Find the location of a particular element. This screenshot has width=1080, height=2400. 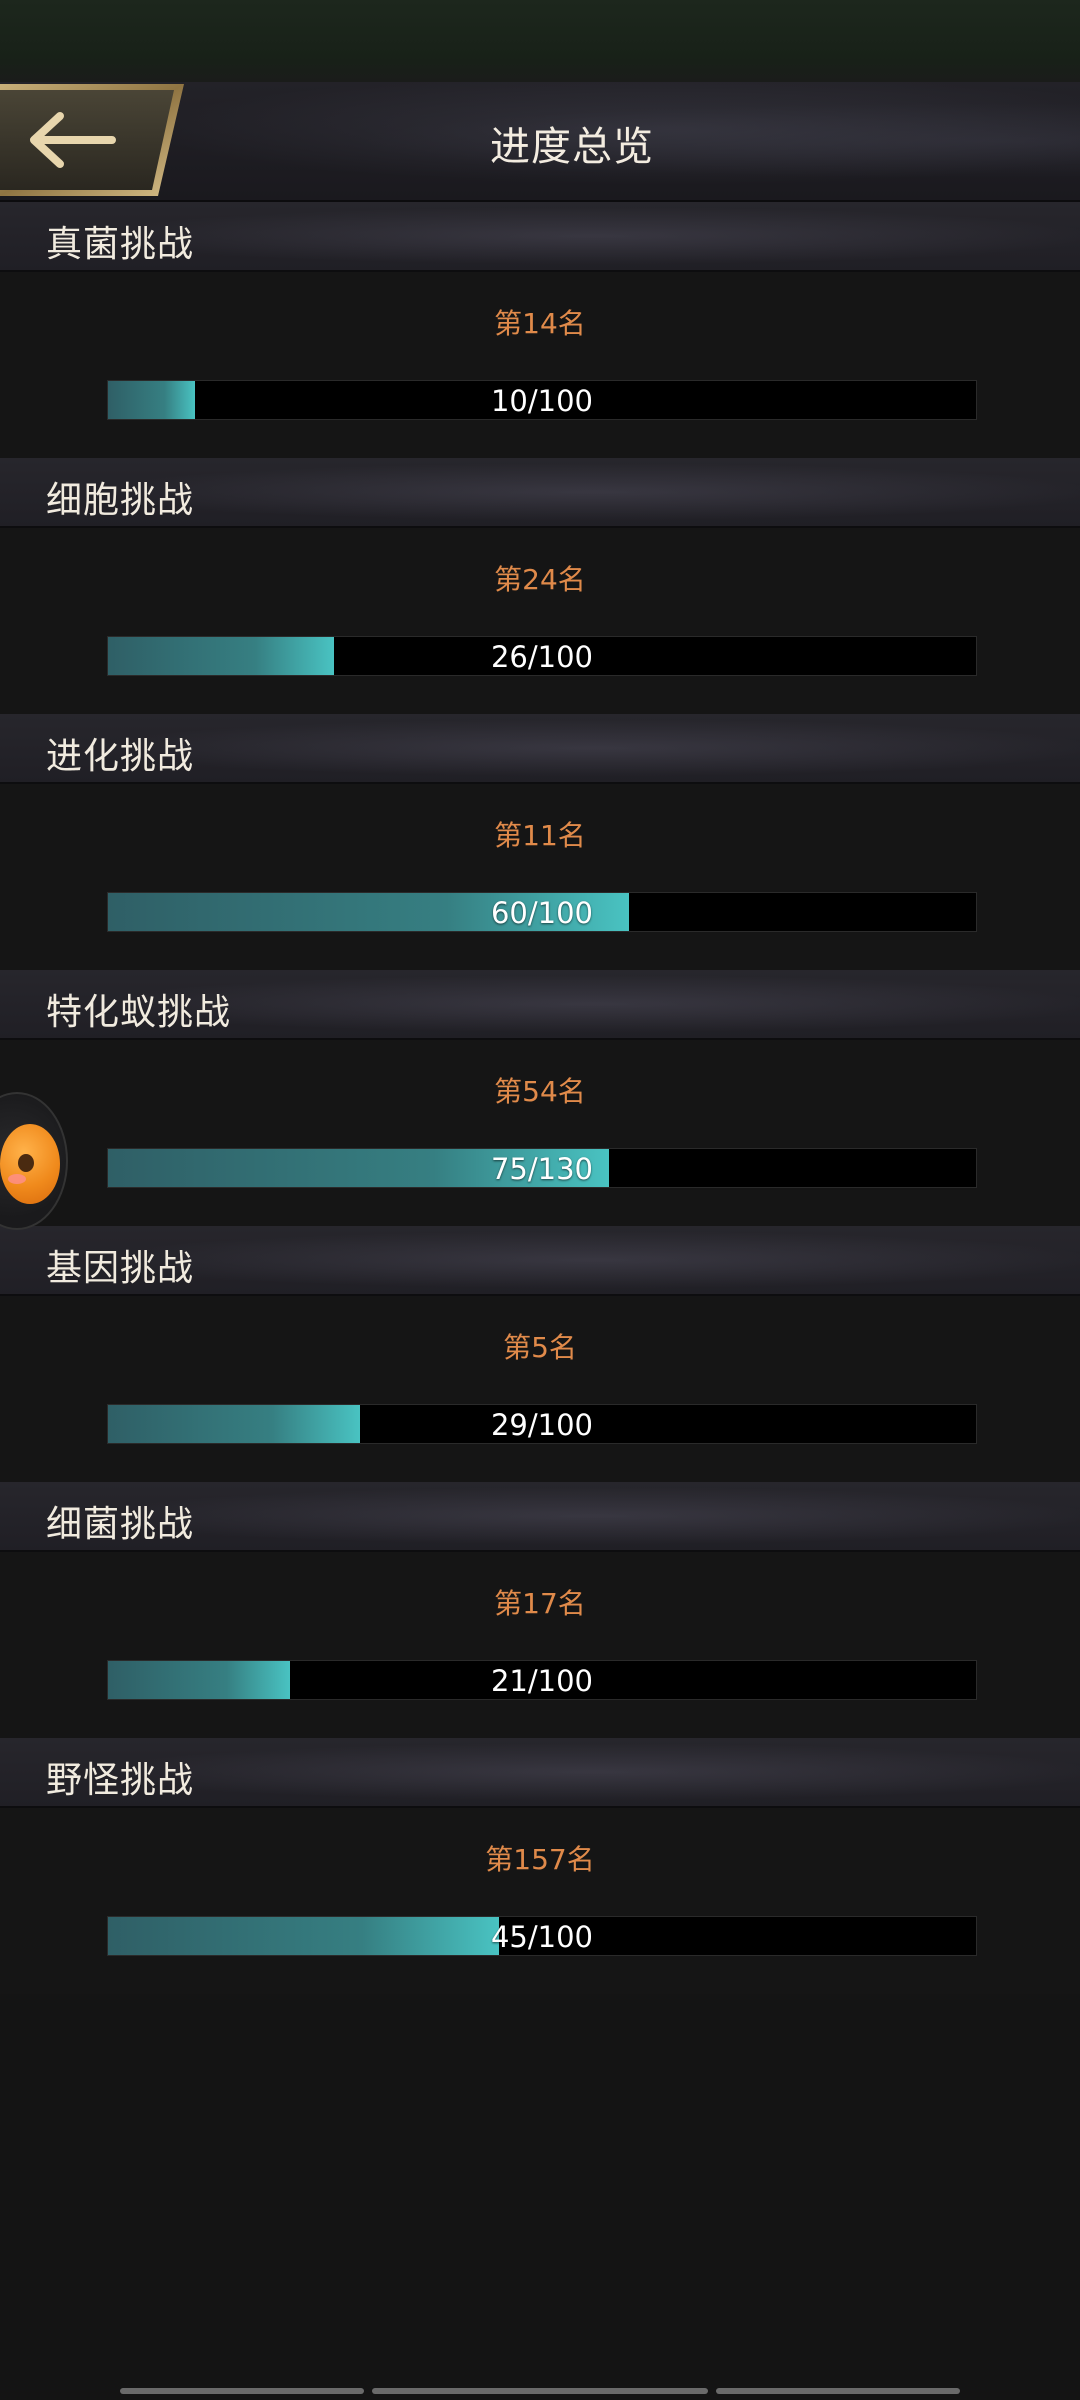

mascot-cheek is located at coordinates (17, 1179).